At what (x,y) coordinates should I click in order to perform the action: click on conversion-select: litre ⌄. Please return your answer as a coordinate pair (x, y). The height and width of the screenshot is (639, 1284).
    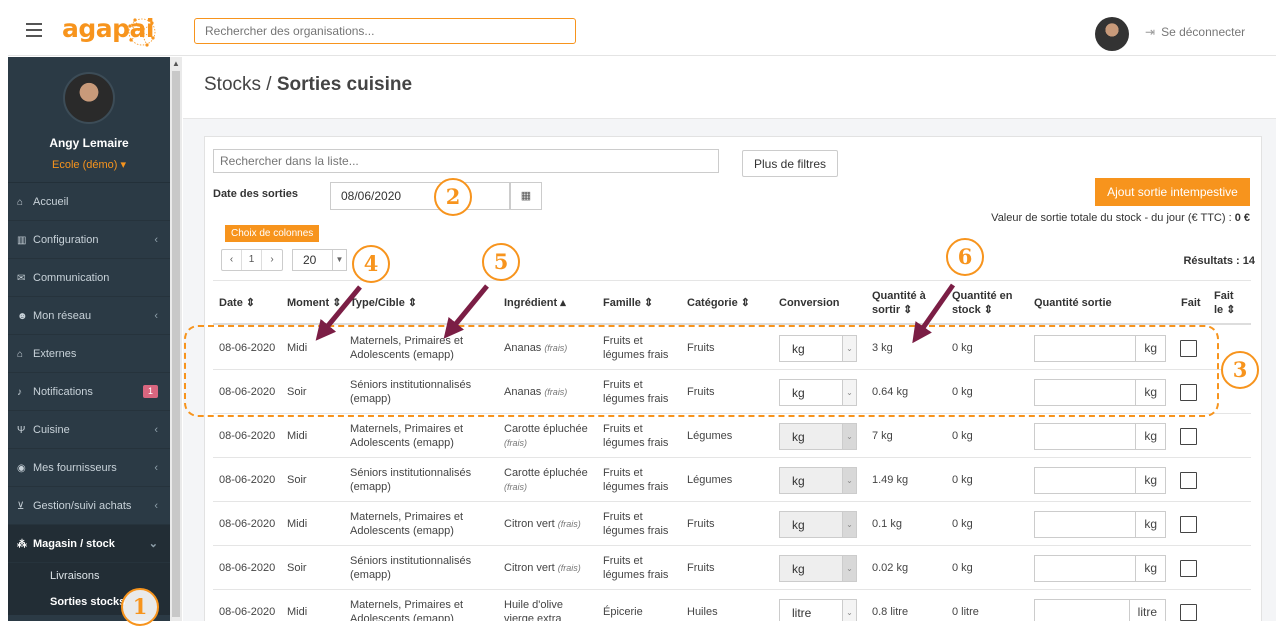
    Looking at the image, I should click on (818, 610).